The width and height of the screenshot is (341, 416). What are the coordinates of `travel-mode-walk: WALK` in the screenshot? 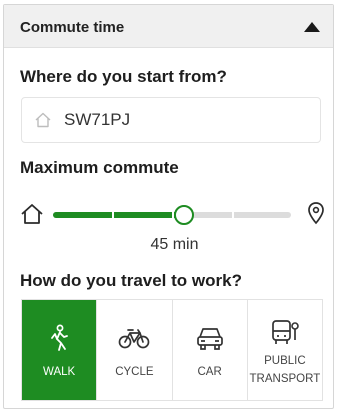 It's located at (59, 350).